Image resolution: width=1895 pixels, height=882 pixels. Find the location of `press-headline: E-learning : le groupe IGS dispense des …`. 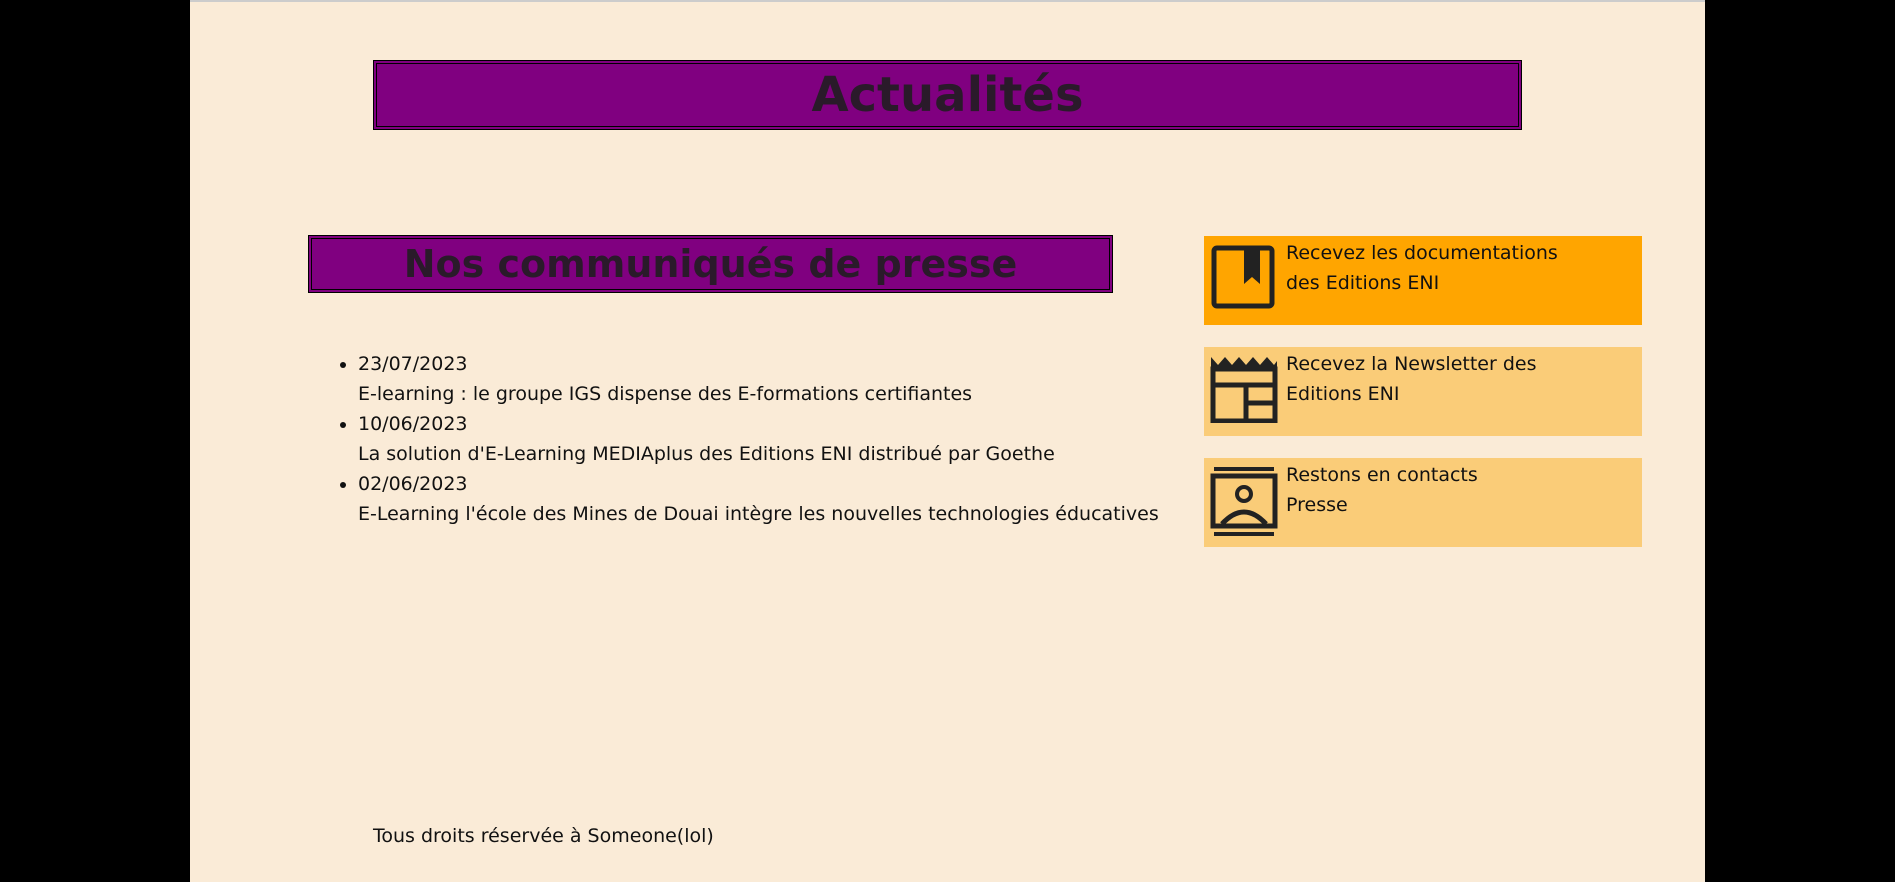

press-headline: E-learning : le groupe IGS dispense des … is located at coordinates (758, 394).